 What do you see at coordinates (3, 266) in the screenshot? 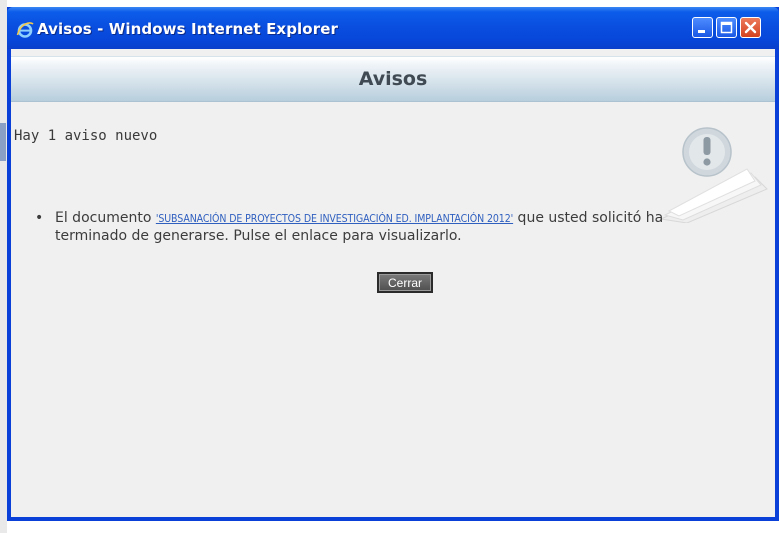
I see `background-window-edge` at bounding box center [3, 266].